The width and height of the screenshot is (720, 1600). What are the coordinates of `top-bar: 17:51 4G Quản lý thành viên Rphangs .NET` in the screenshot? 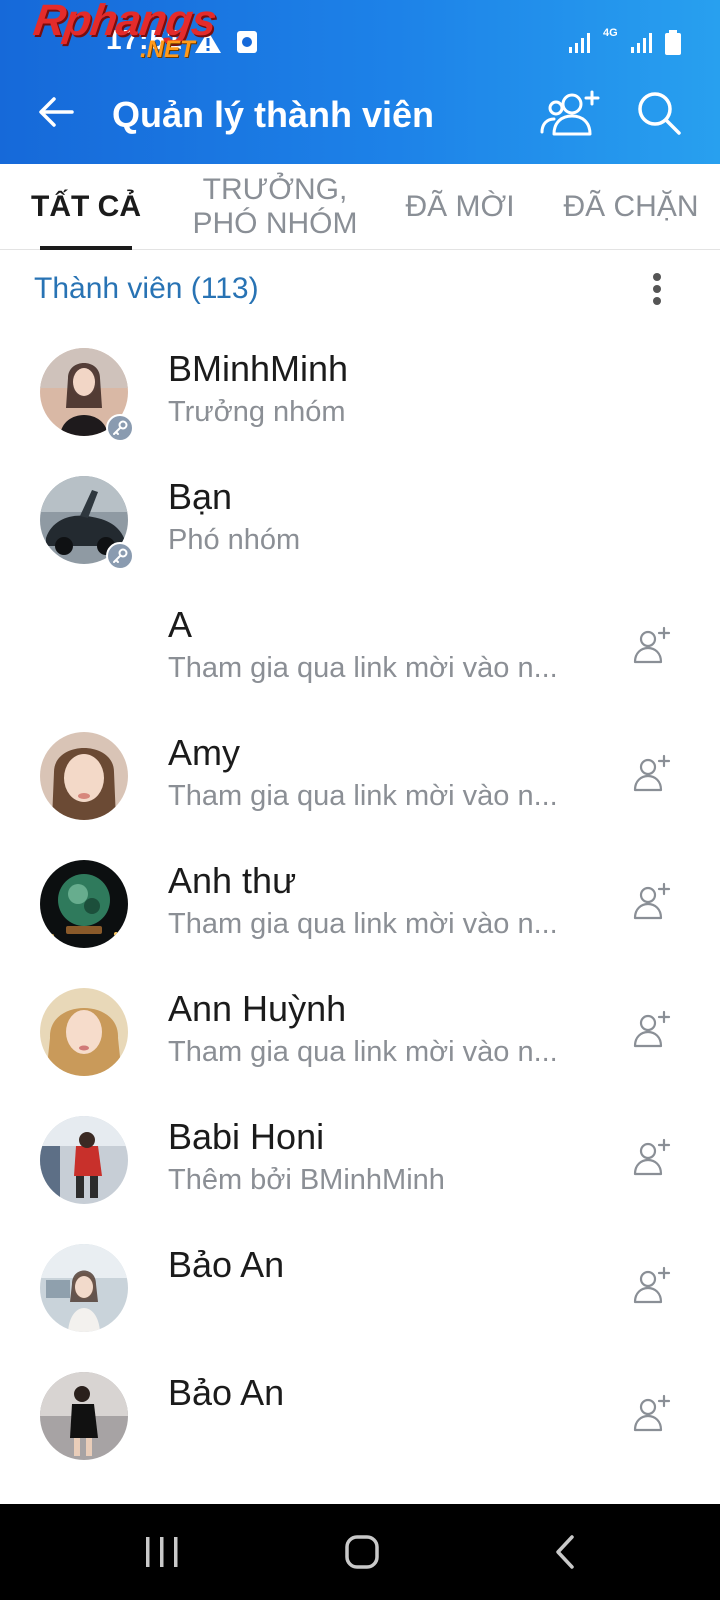 It's located at (360, 82).